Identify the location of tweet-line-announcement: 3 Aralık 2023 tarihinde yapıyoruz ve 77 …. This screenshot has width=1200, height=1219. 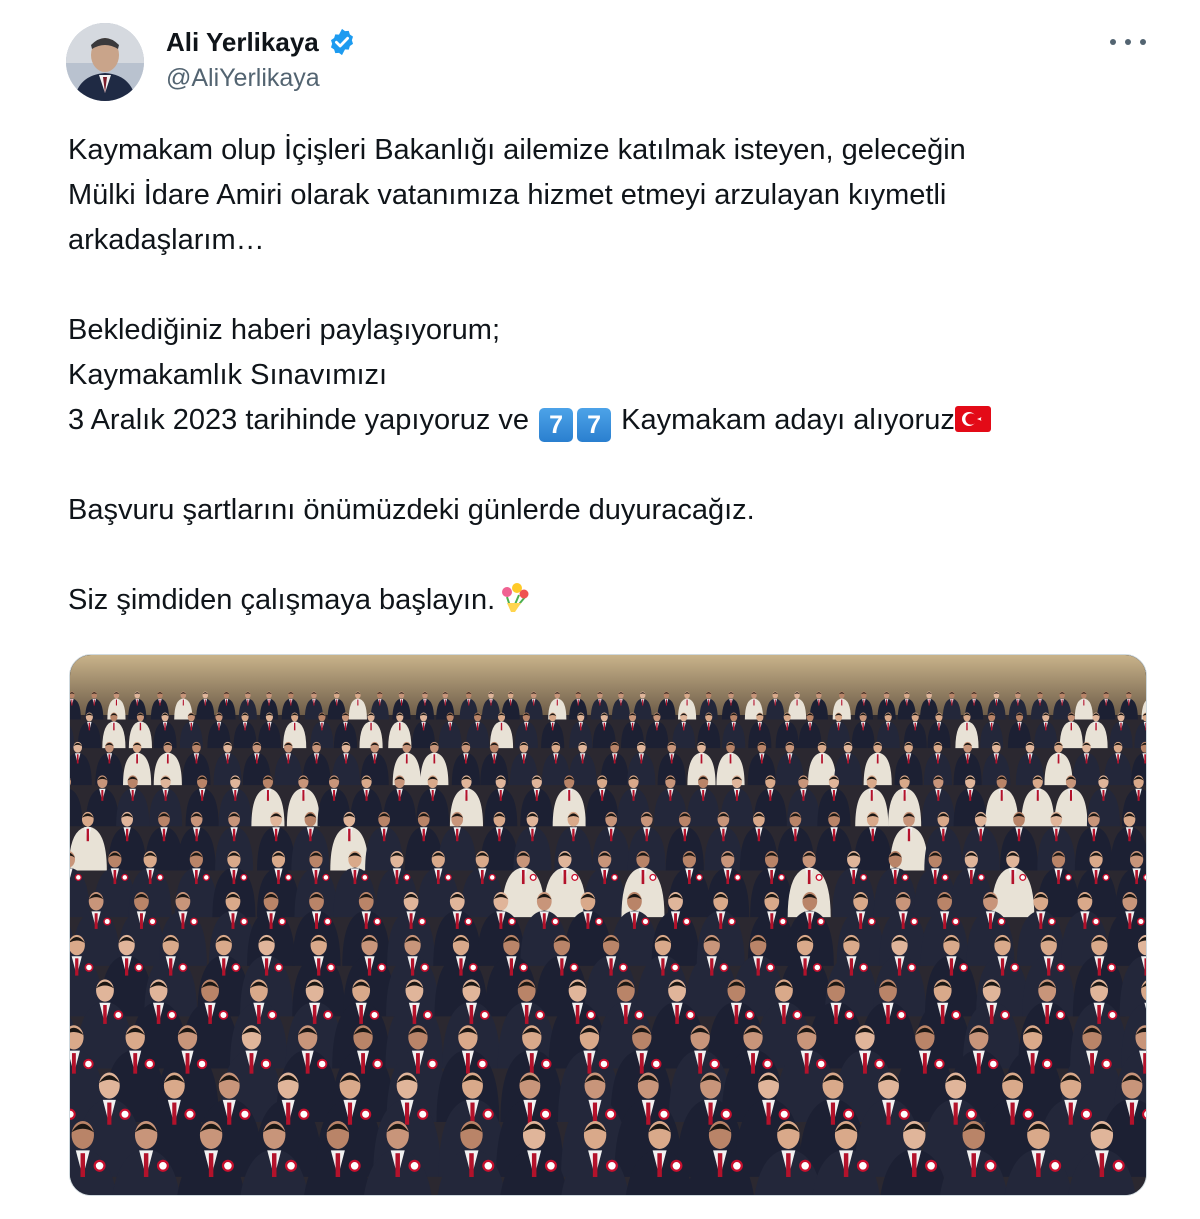
(608, 420).